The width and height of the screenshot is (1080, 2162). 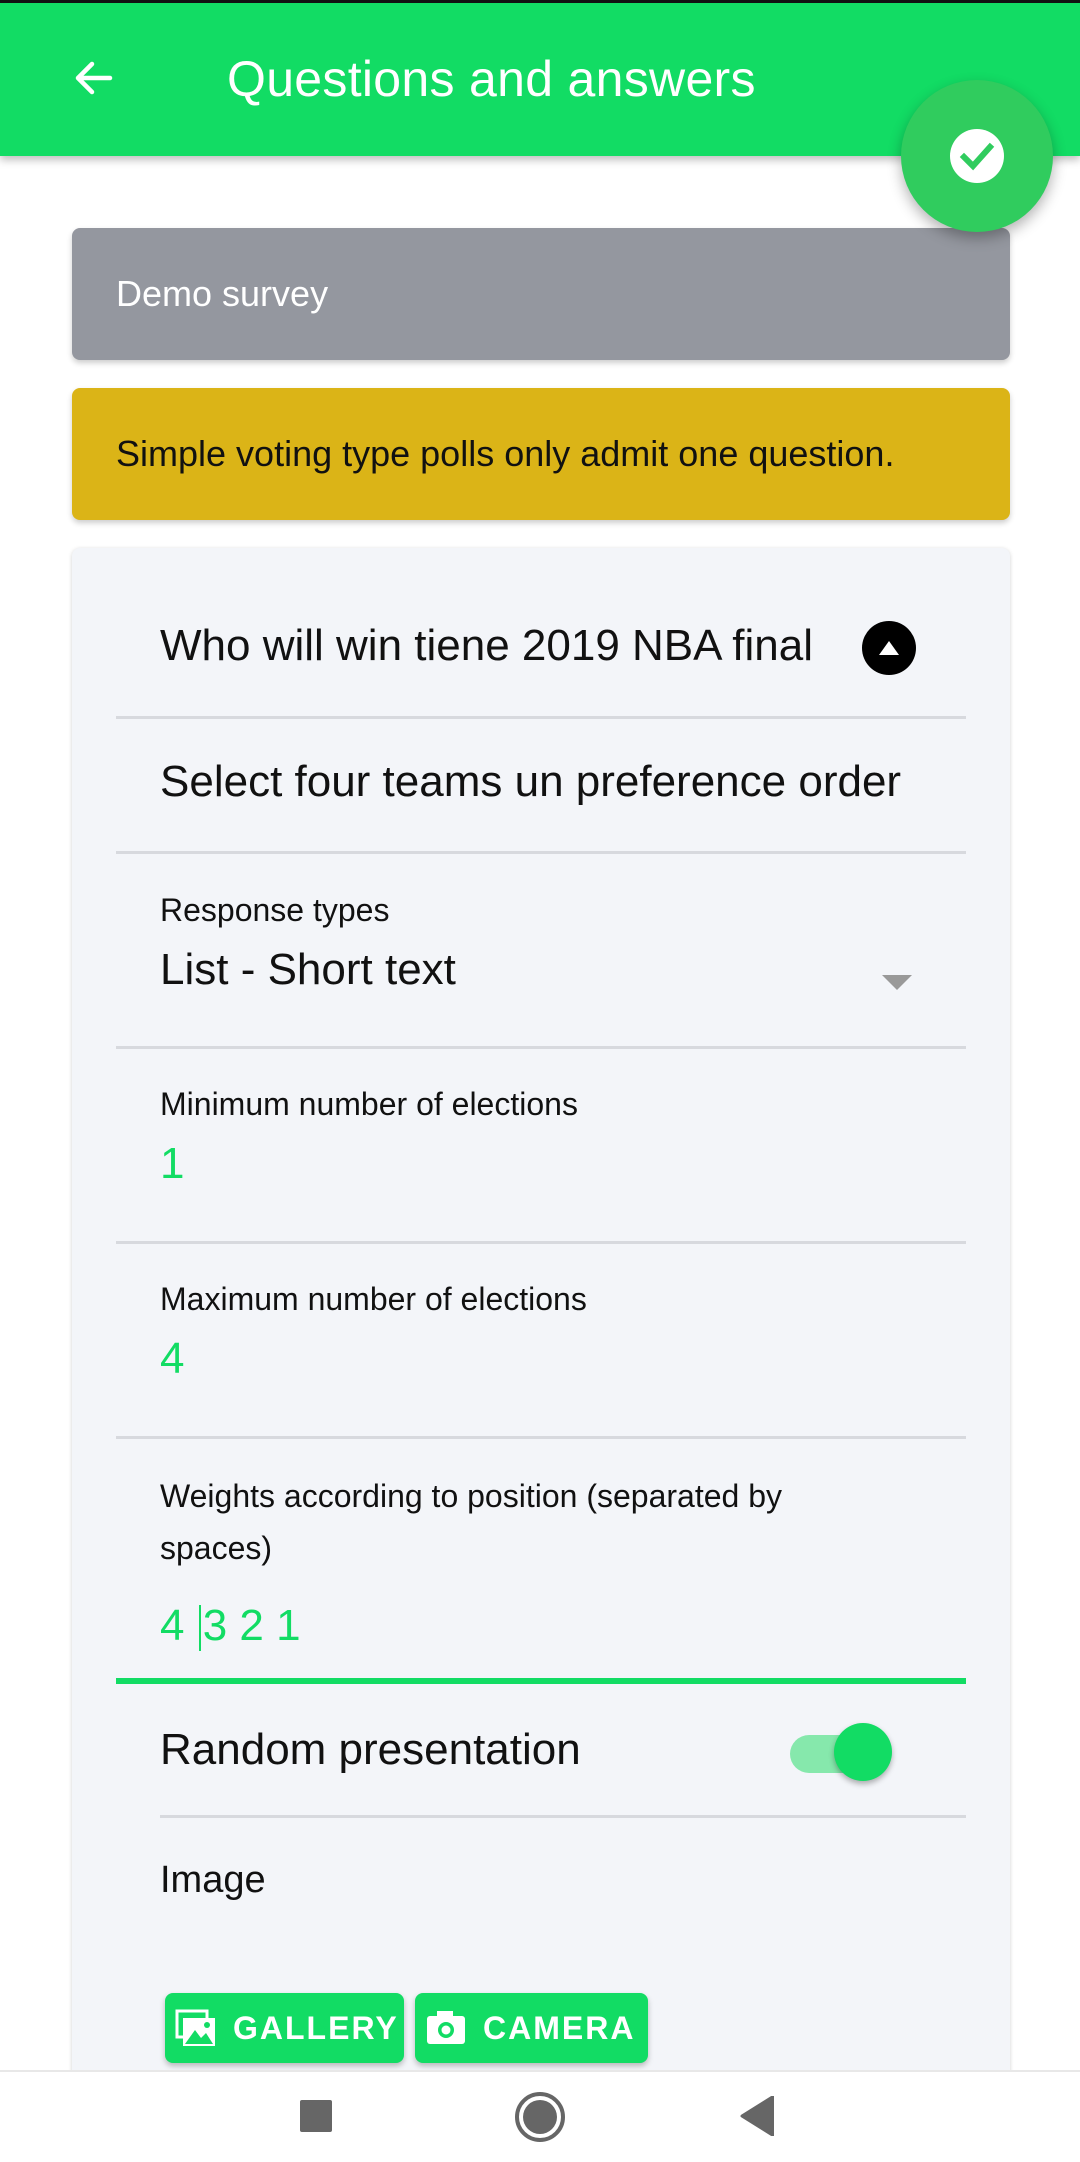 I want to click on weights-value-before-caret: 4, so click(x=178, y=1625).